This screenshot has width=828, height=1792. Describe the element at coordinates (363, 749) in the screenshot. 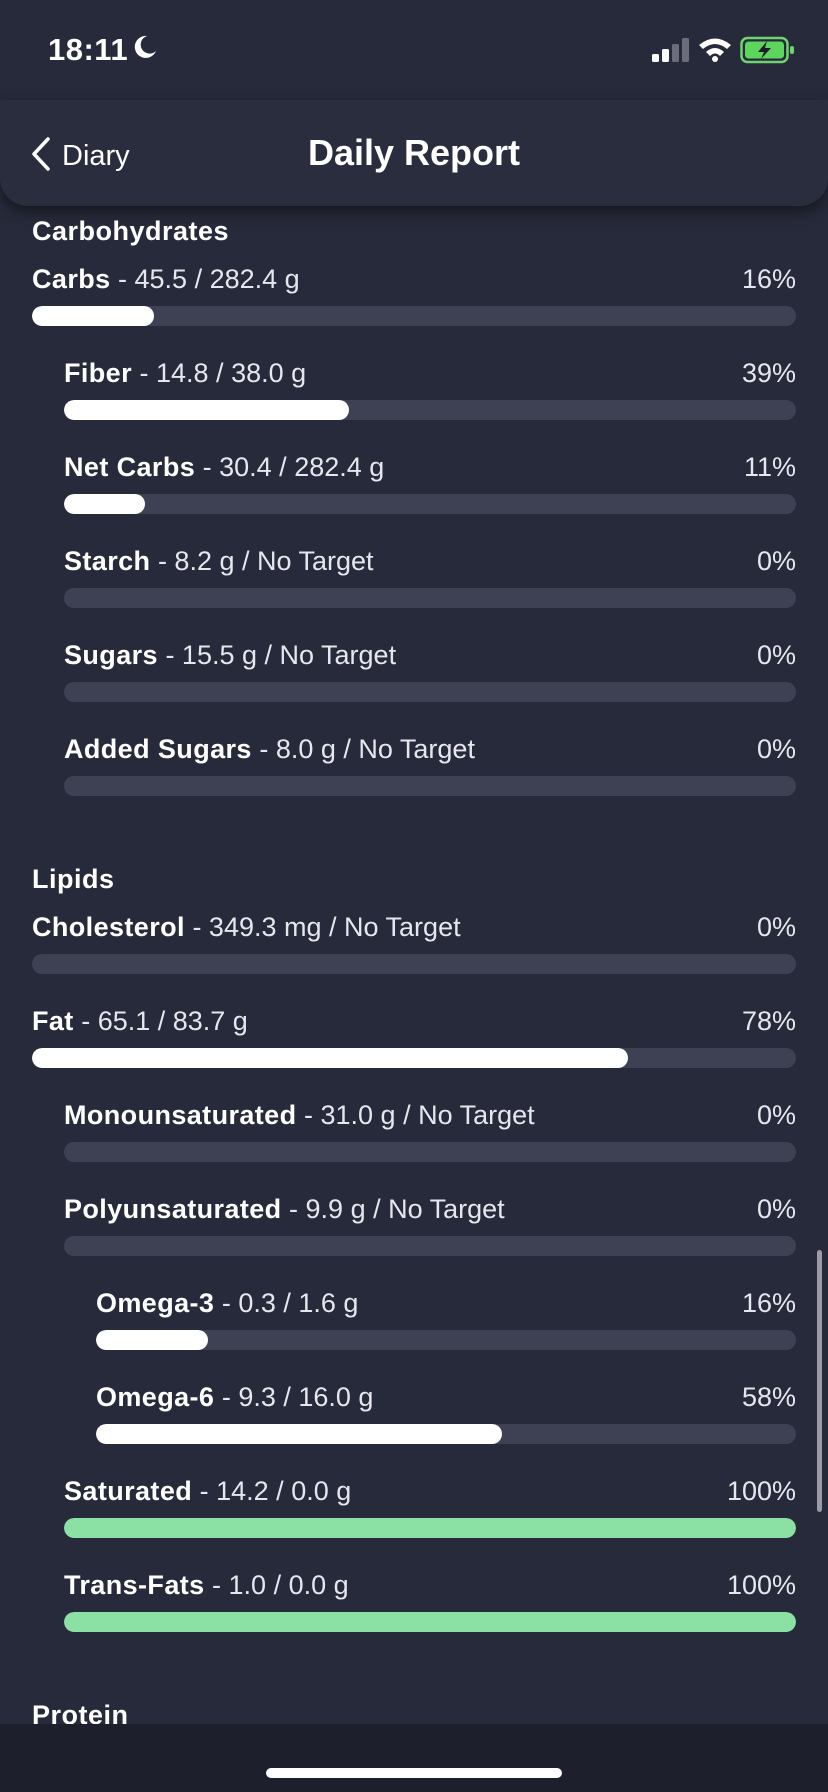

I see `nutrient-amount: - 8.0 g / No Target` at that location.